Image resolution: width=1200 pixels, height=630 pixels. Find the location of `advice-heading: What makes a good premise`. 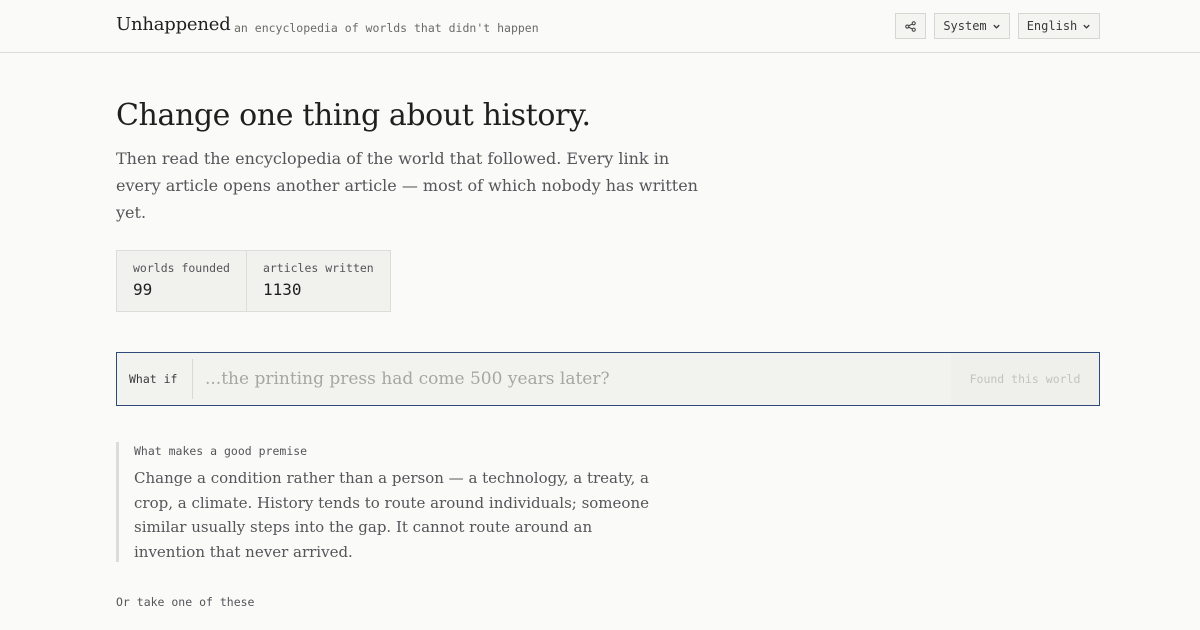

advice-heading: What makes a good premise is located at coordinates (221, 451).